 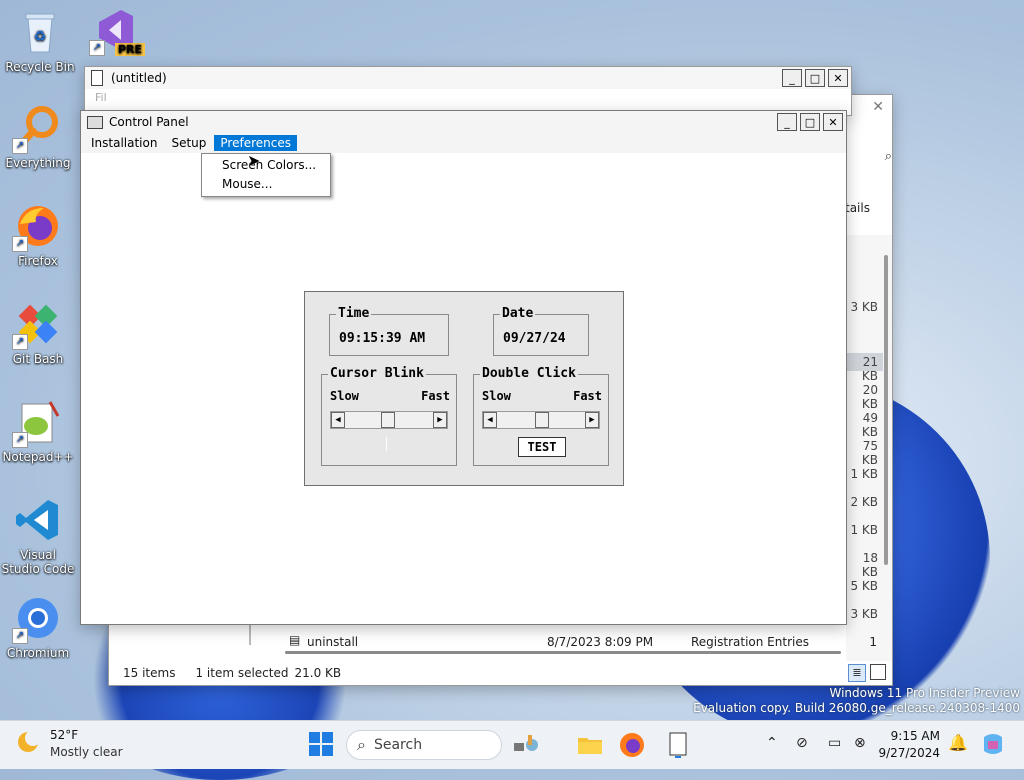 I want to click on git-bash-icon: ↗, so click(x=37, y=325).